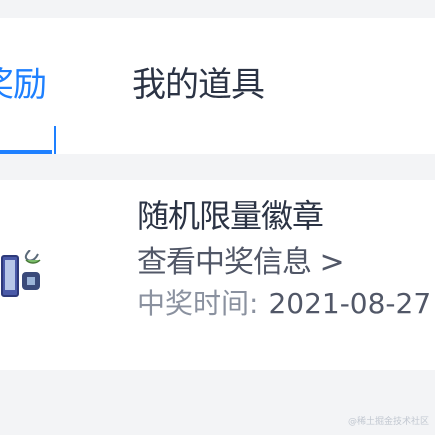  What do you see at coordinates (224, 262) in the screenshot?
I see `view-prize-info-label: 查看中奖信息` at bounding box center [224, 262].